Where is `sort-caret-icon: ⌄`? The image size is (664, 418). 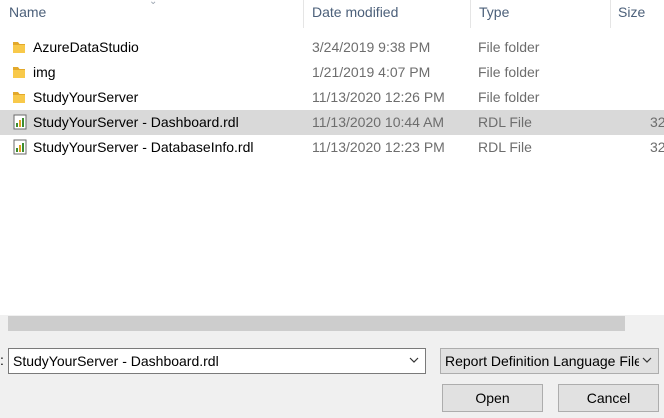
sort-caret-icon: ⌄ is located at coordinates (153, 3).